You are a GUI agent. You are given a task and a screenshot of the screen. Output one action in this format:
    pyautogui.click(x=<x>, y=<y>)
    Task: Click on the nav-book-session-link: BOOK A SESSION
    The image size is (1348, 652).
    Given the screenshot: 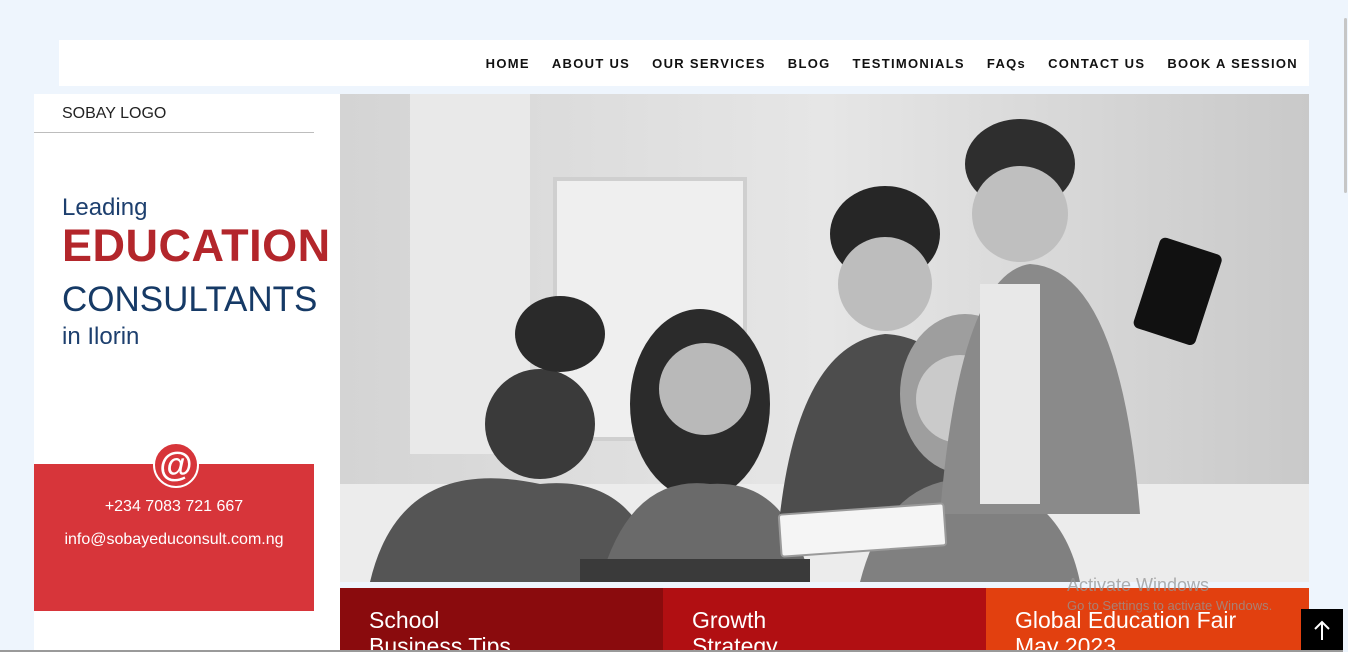 What is the action you would take?
    pyautogui.click(x=1232, y=63)
    